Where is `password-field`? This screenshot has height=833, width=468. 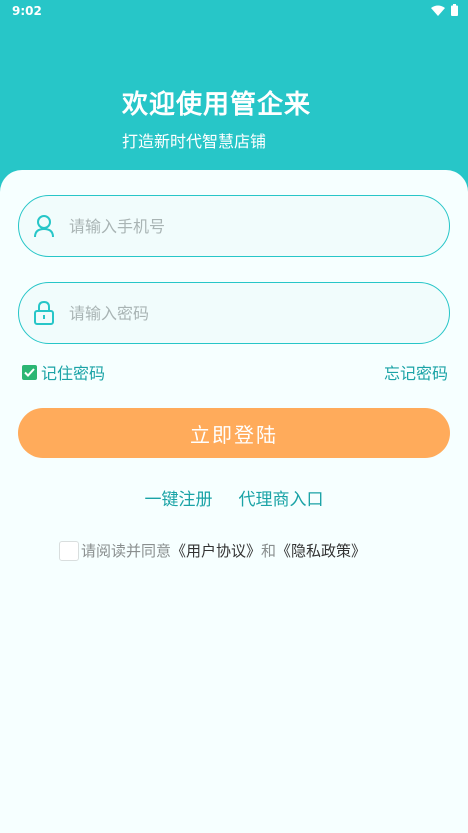 password-field is located at coordinates (234, 313).